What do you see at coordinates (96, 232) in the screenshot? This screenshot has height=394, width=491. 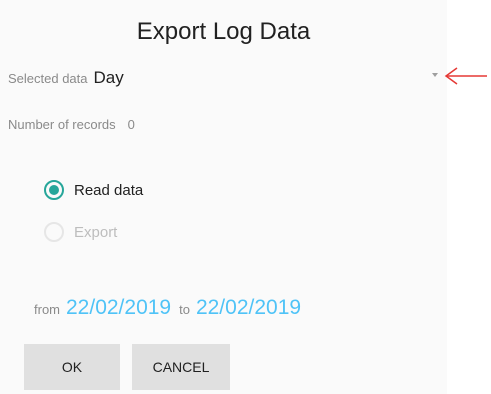 I see `radio-export-label: Export` at bounding box center [96, 232].